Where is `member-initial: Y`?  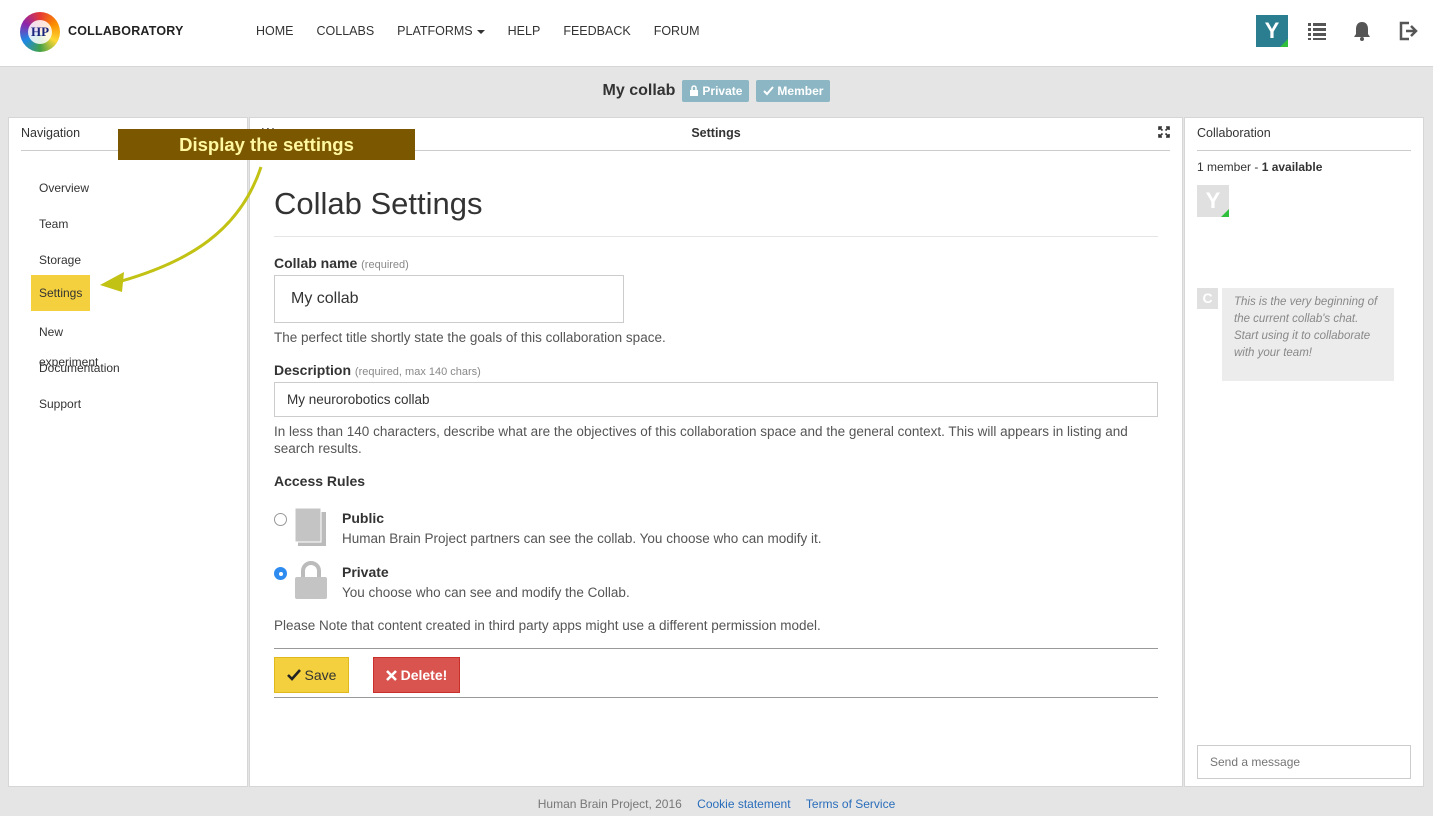
member-initial: Y is located at coordinates (1213, 200).